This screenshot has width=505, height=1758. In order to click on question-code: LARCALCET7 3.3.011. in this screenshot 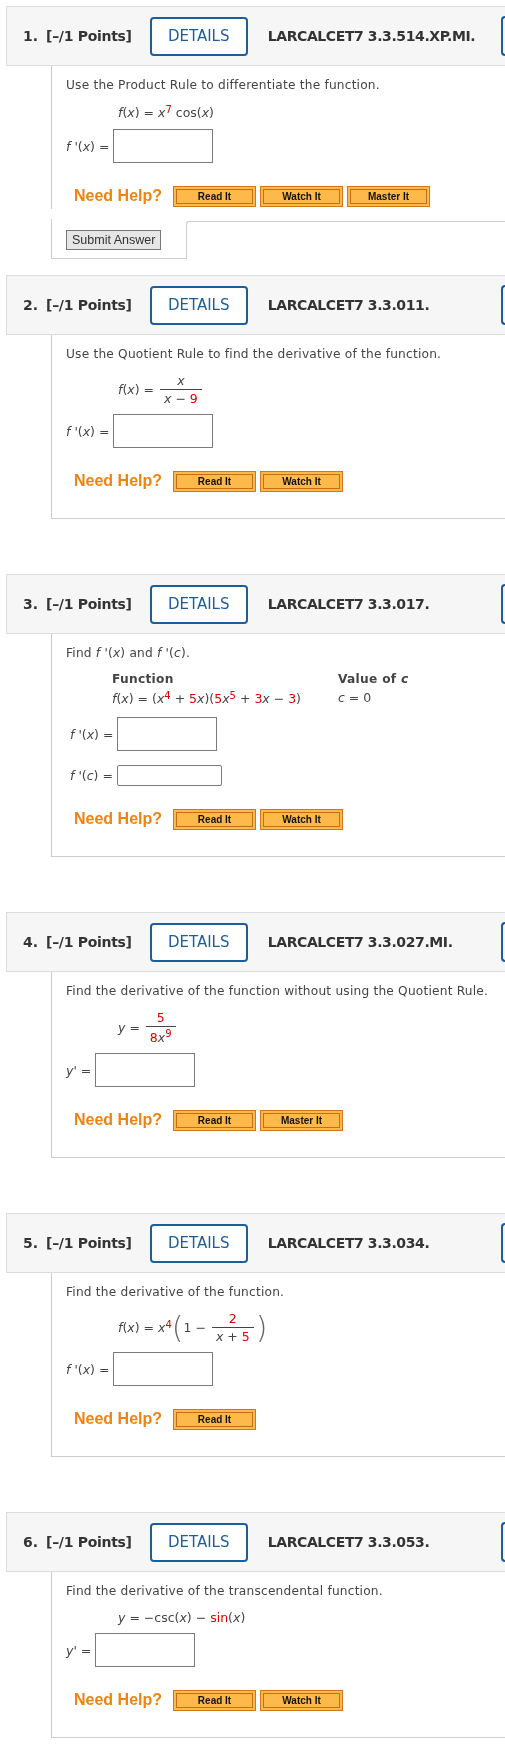, I will do `click(348, 305)`.